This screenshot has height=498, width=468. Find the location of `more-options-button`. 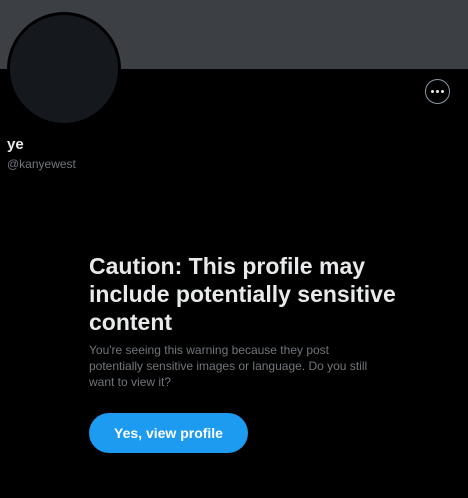

more-options-button is located at coordinates (437, 91).